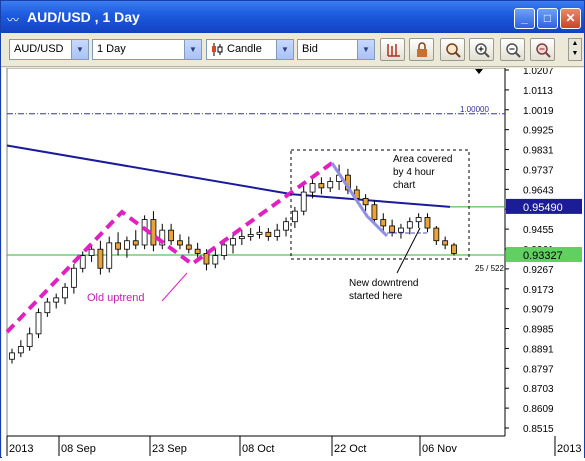  What do you see at coordinates (547, 18) in the screenshot?
I see `maximize-button: □` at bounding box center [547, 18].